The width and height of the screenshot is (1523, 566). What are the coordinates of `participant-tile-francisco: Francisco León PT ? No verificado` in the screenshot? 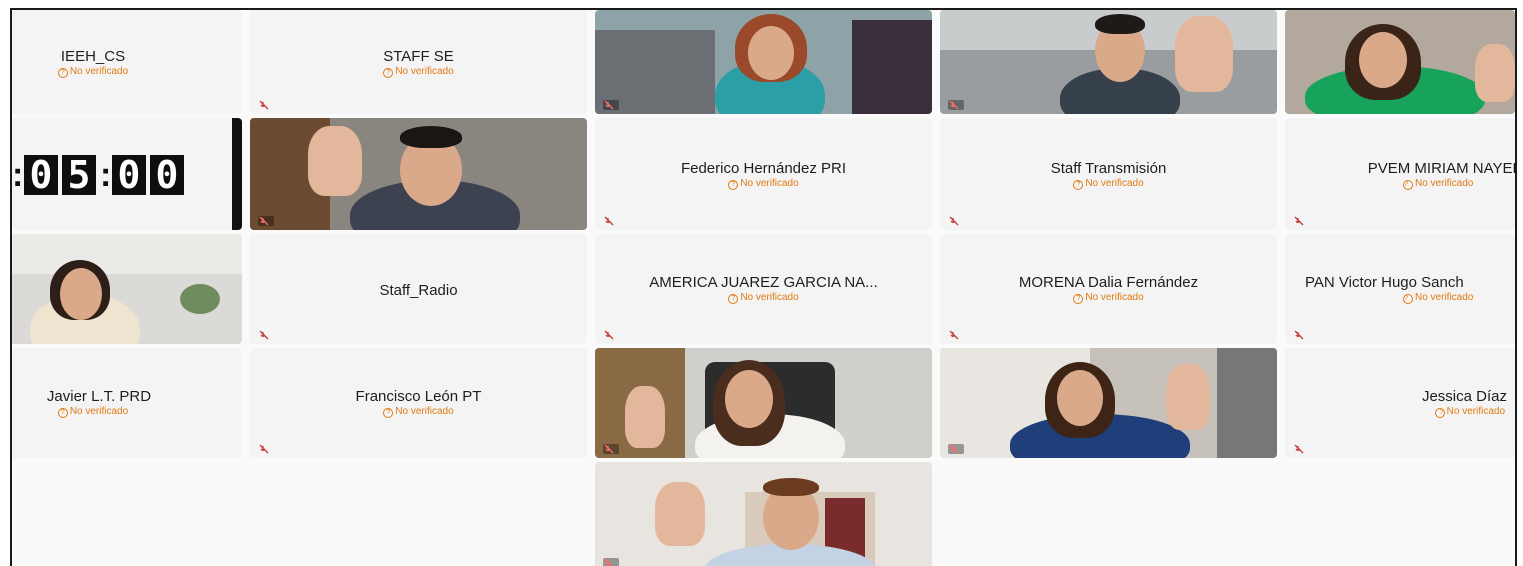 It's located at (418, 403).